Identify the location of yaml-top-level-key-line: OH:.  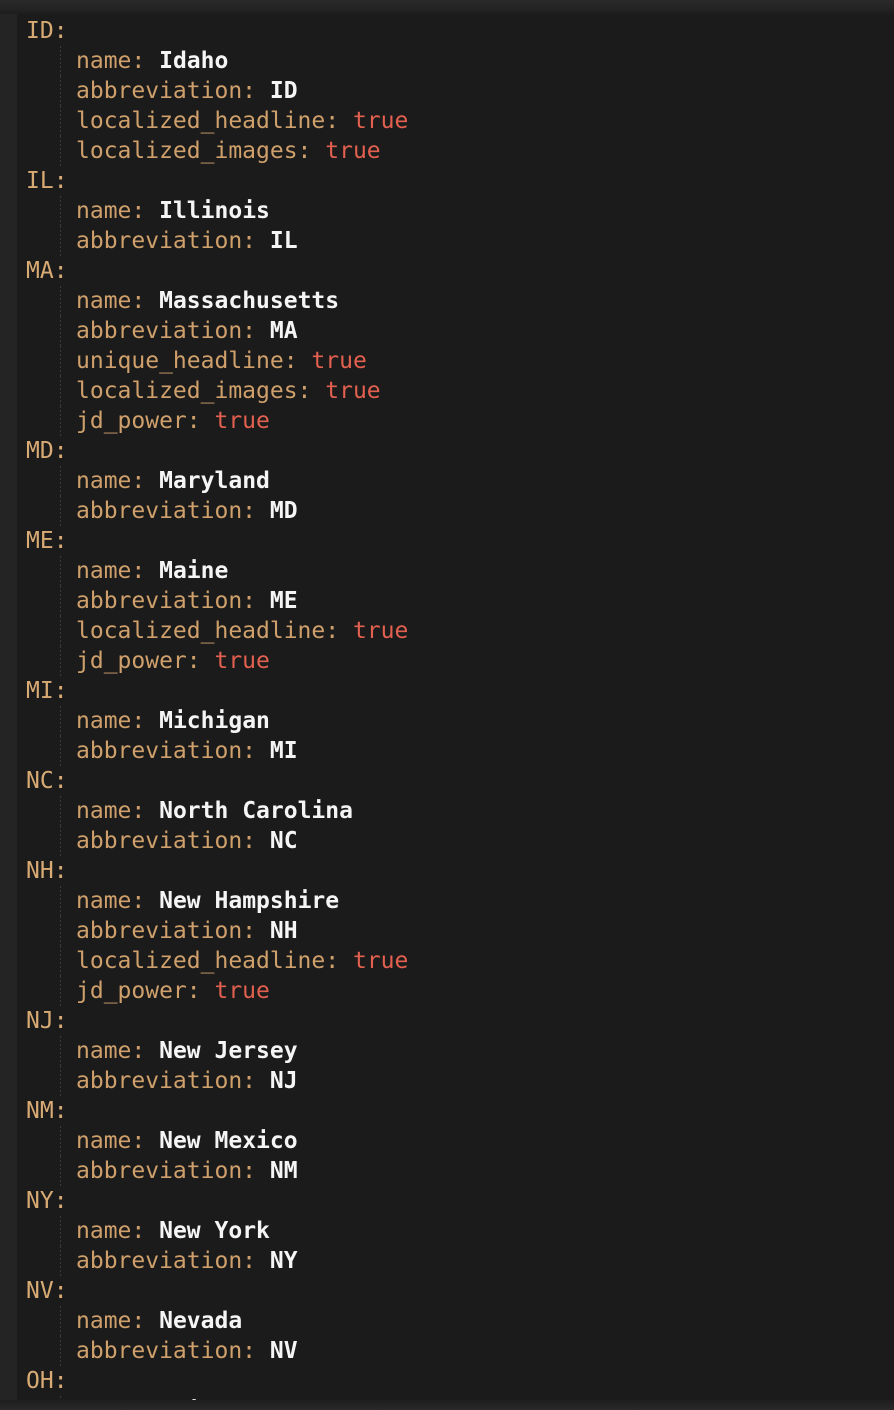
(455, 1381).